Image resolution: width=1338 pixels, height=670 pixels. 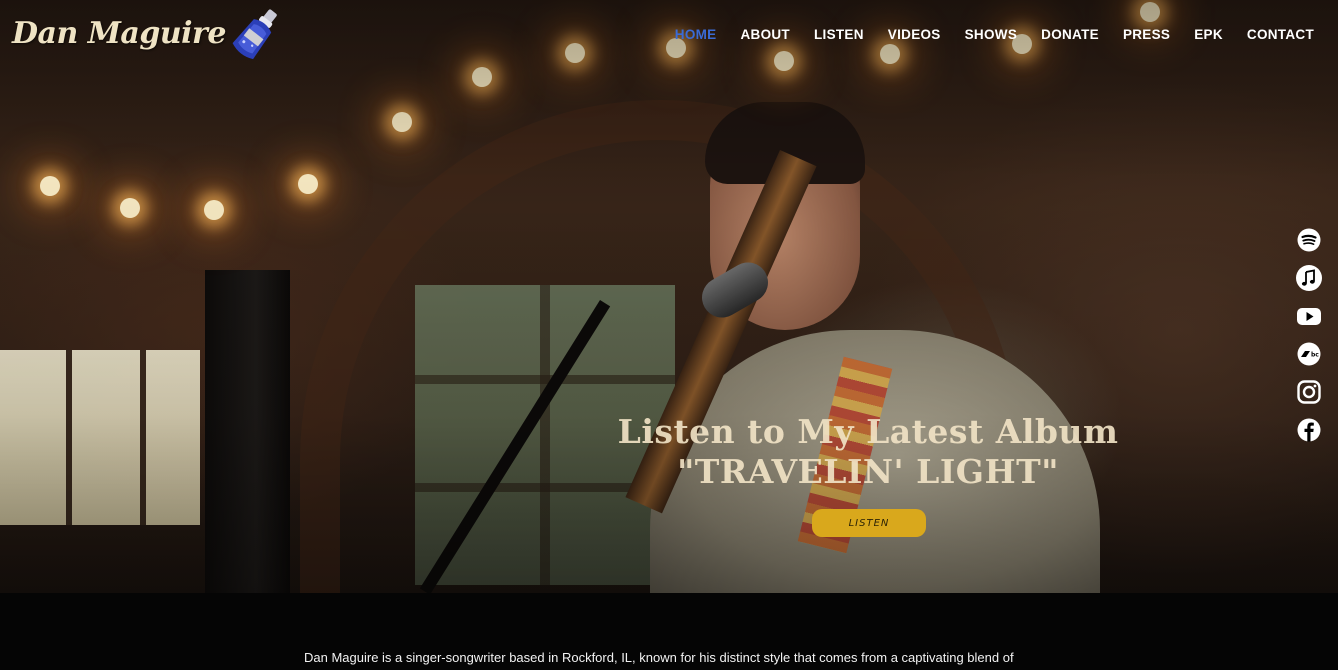 I want to click on youtube-icon, so click(x=1309, y=316).